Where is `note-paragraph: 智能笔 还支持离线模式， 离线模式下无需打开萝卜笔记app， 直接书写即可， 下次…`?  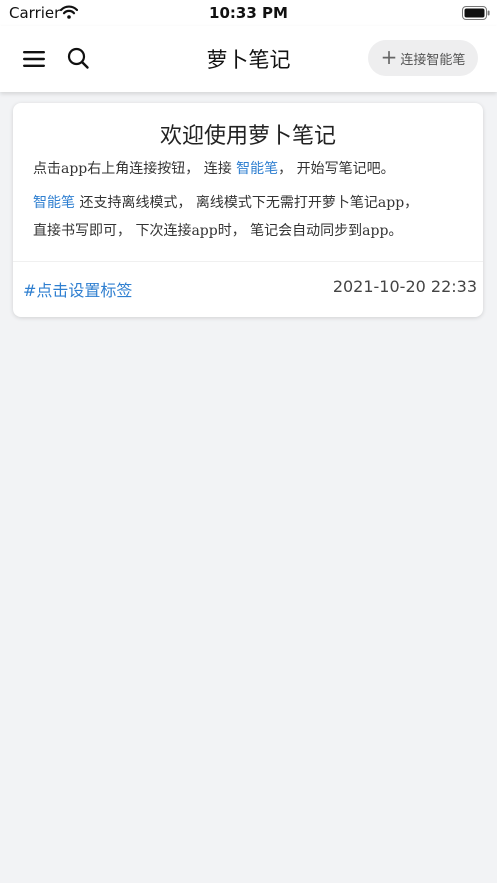
note-paragraph: 智能笔 还支持离线模式， 离线模式下无需打开萝卜笔记app， 直接书写即可， 下次… is located at coordinates (253, 217).